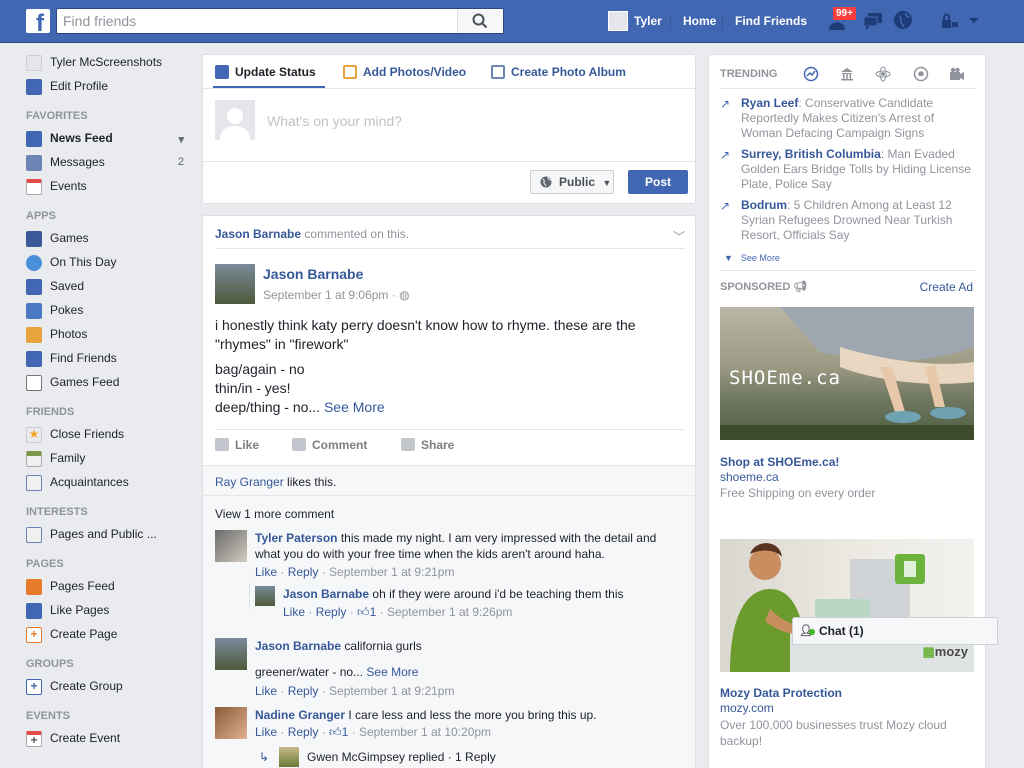  I want to click on story-options-chevron-icon: ﹀, so click(679, 236).